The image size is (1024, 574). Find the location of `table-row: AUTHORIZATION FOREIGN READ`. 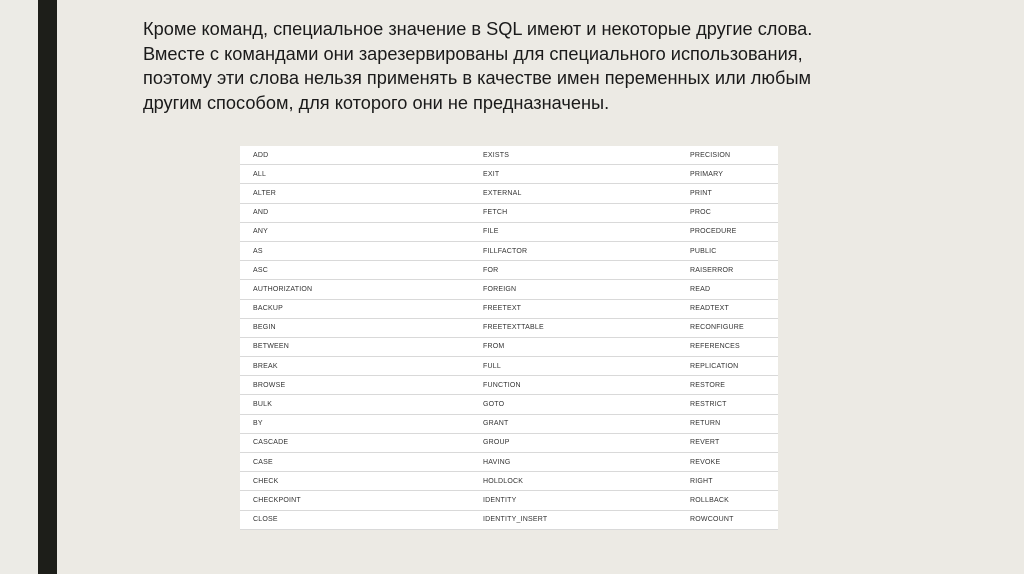

table-row: AUTHORIZATION FOREIGN READ is located at coordinates (509, 289).